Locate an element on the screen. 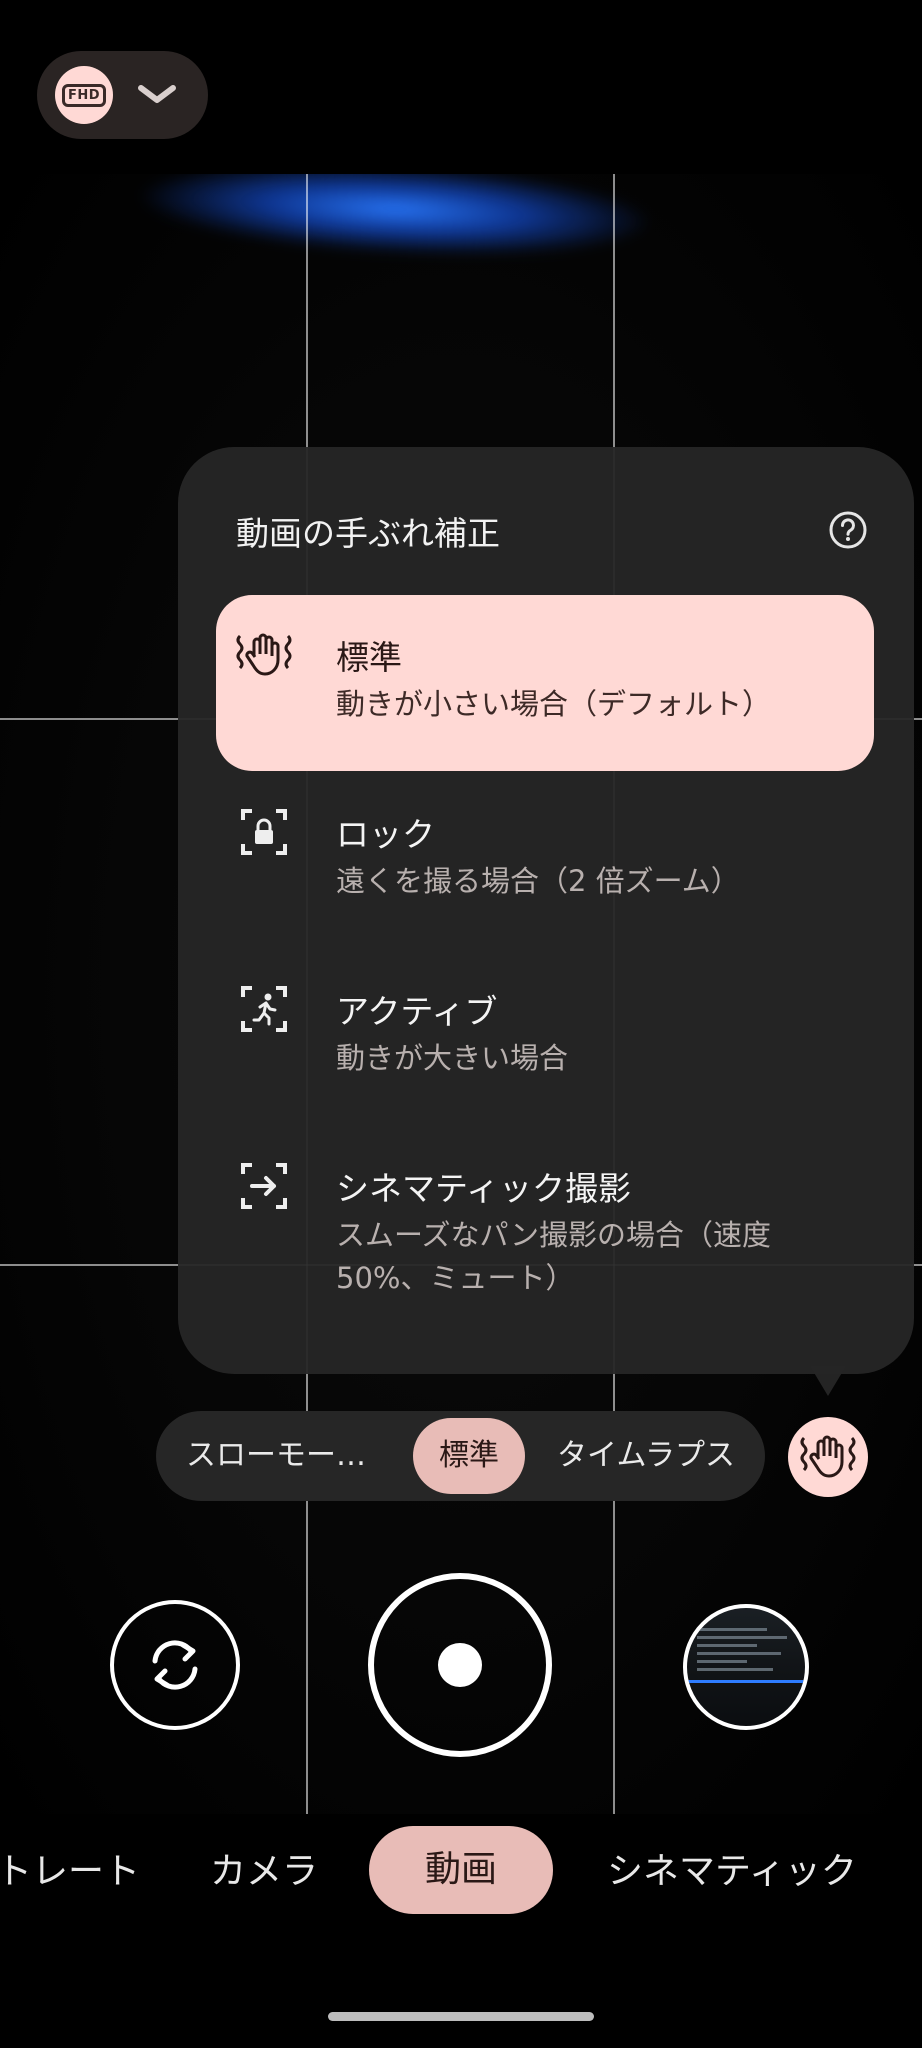  pan-arrow-frame-icon is located at coordinates (264, 1186).